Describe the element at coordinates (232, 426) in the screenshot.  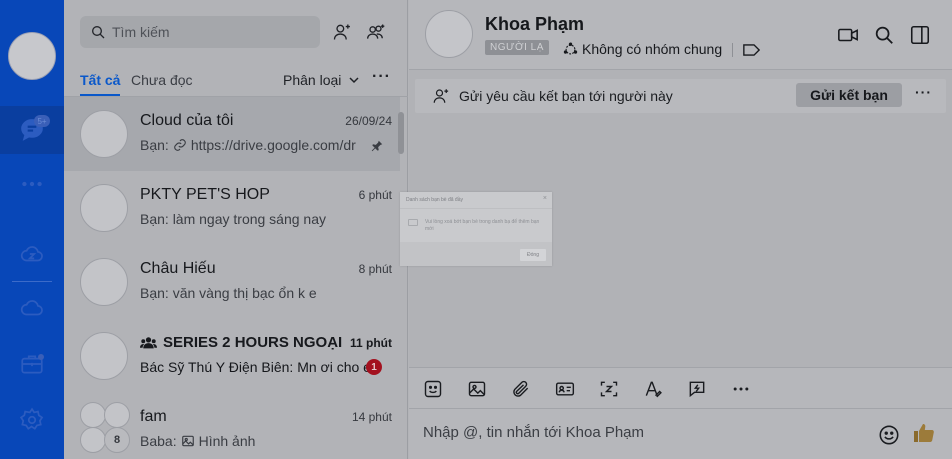
I see `conversation-item: 8 fam 14 phút Baba: Hình ảnh` at that location.